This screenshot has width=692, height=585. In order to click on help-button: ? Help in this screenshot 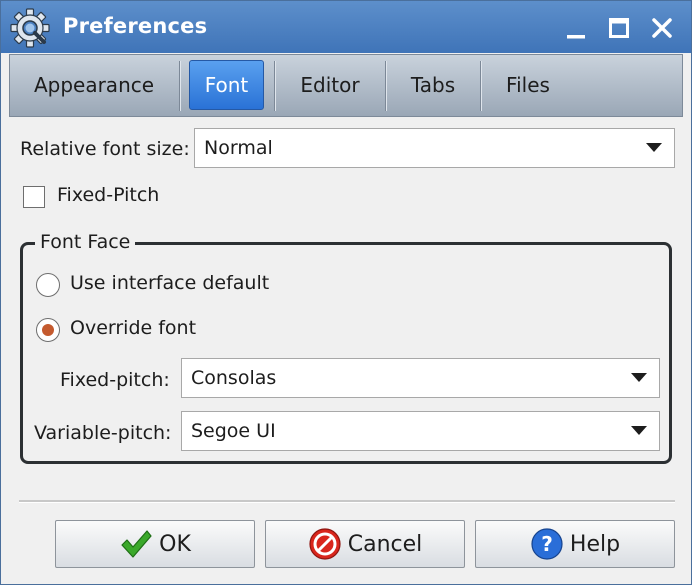, I will do `click(575, 544)`.